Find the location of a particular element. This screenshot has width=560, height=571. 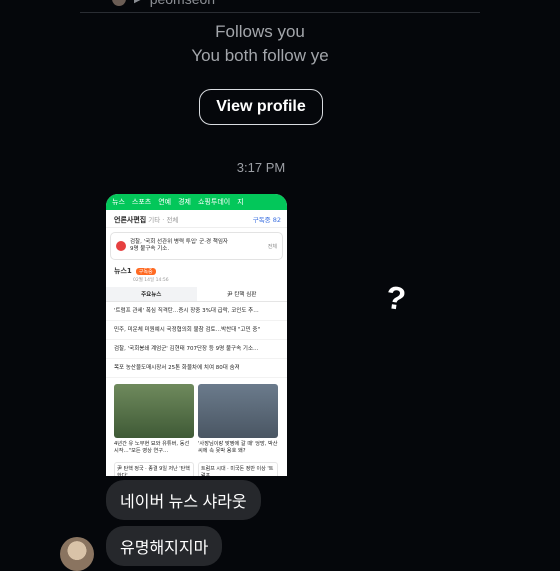

notice-title: 검찰, '국회 선관위 병력 투입' 군·경 책임자 is located at coordinates (179, 241).